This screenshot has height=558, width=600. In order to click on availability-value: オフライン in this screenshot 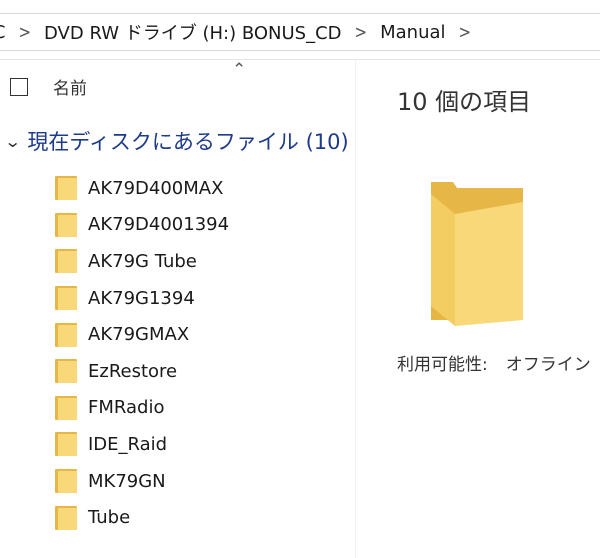, I will do `click(548, 365)`.